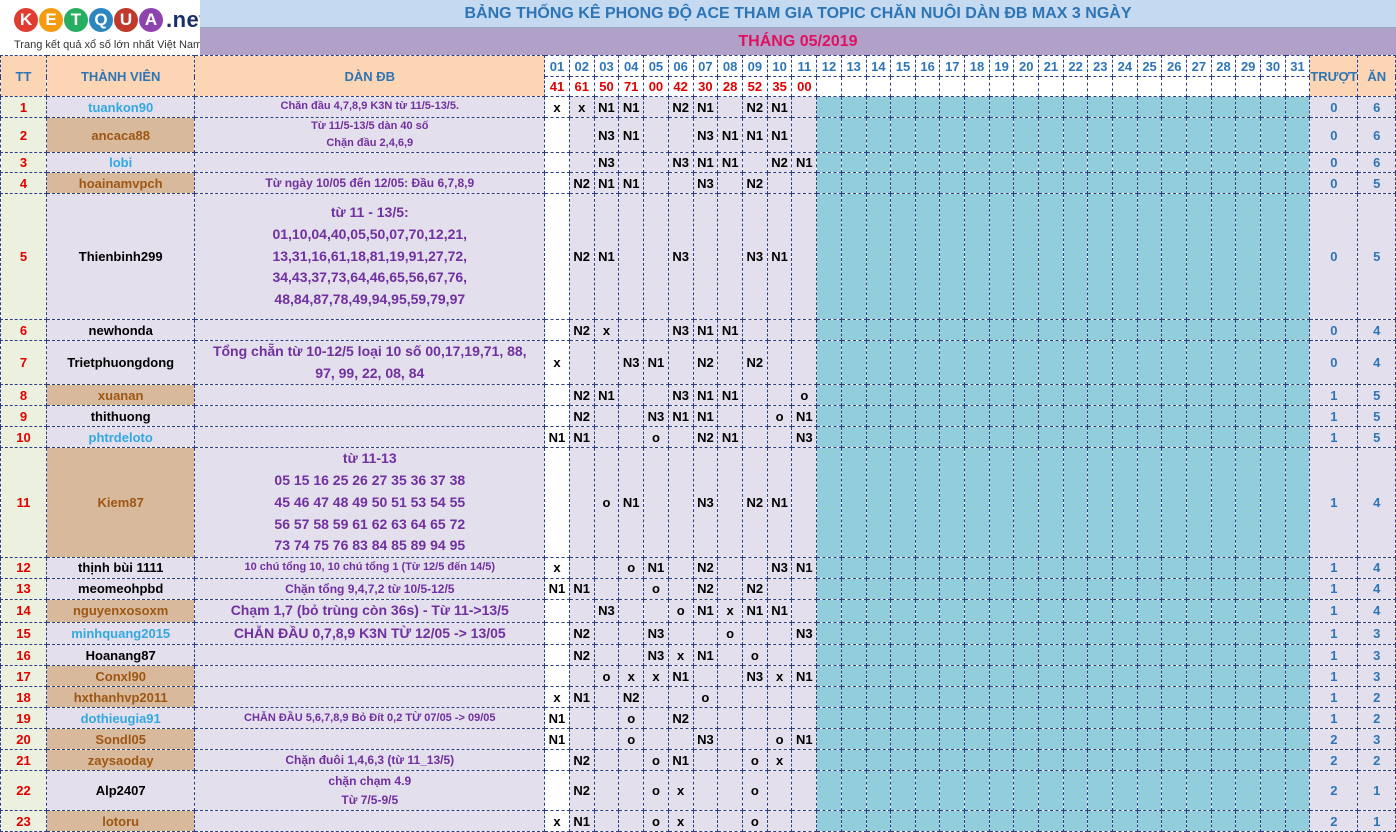 The width and height of the screenshot is (1396, 832). Describe the element at coordinates (120, 821) in the screenshot. I see `member-name: lotoru` at that location.